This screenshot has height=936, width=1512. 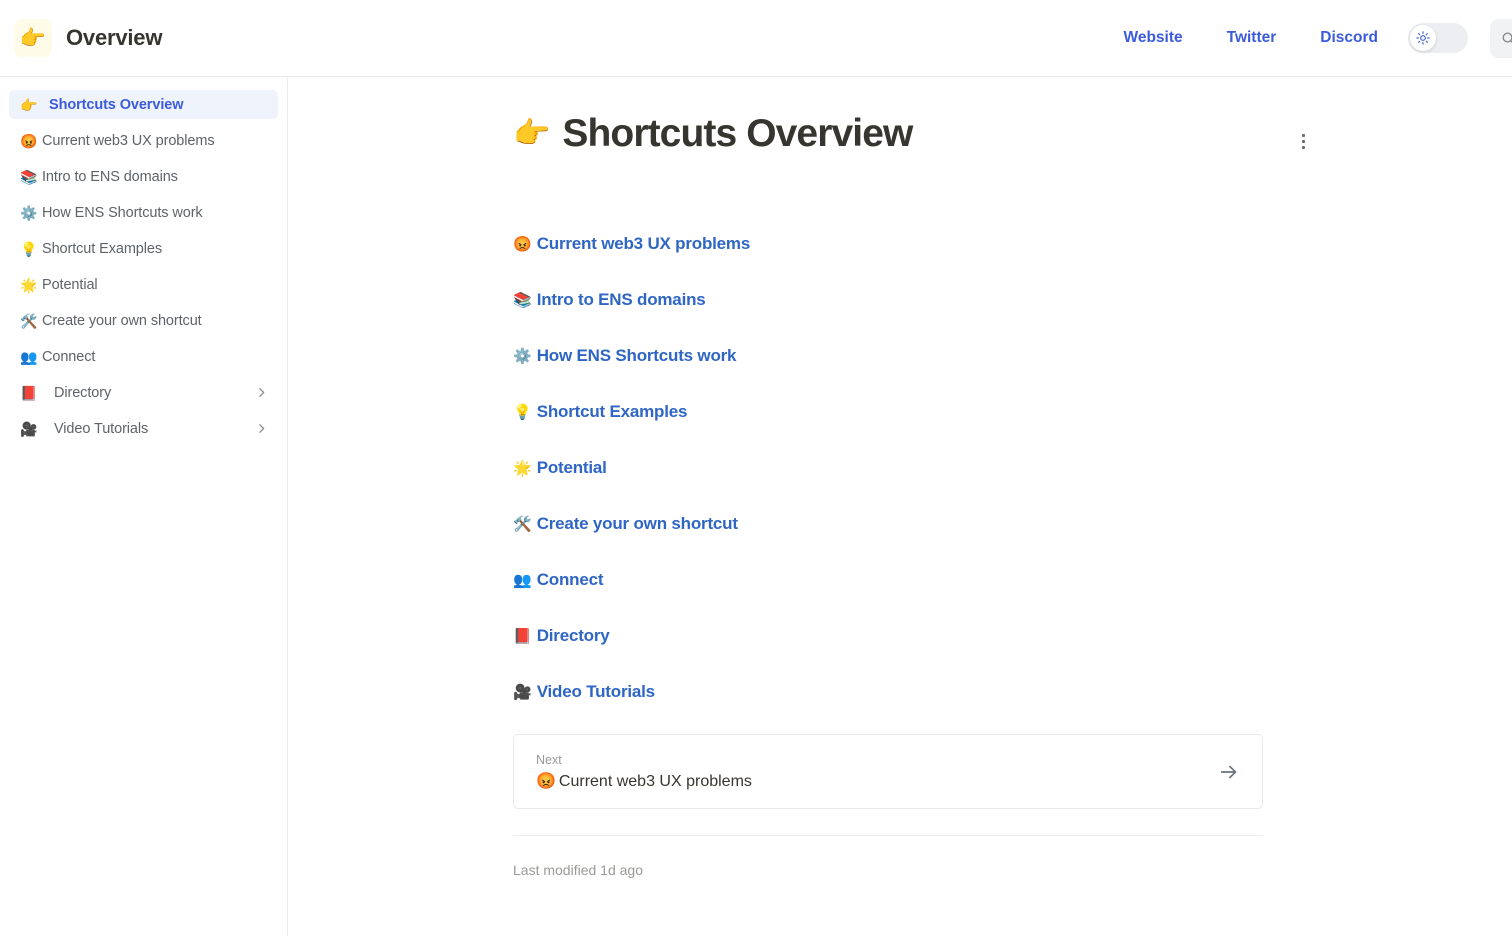 I want to click on content-link-label: Potential, so click(x=571, y=467).